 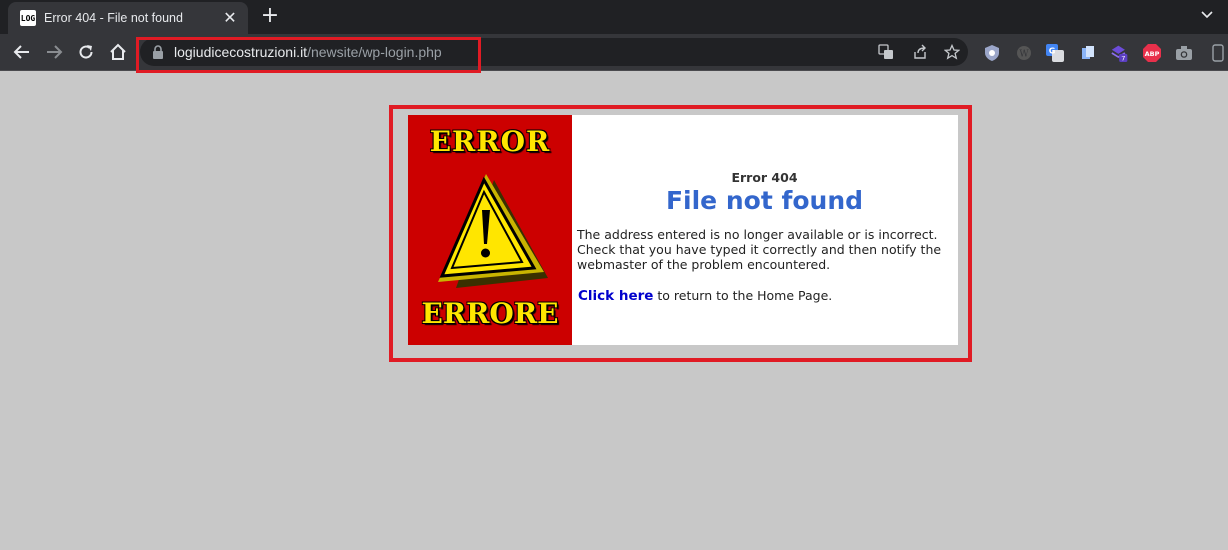 I want to click on back-button, so click(x=22, y=52).